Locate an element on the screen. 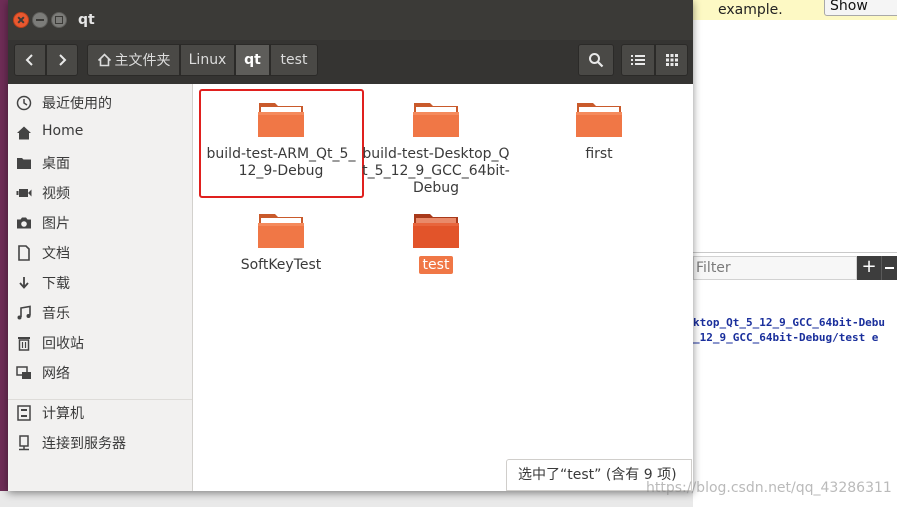  background-app-edge is located at coordinates (4, 253).